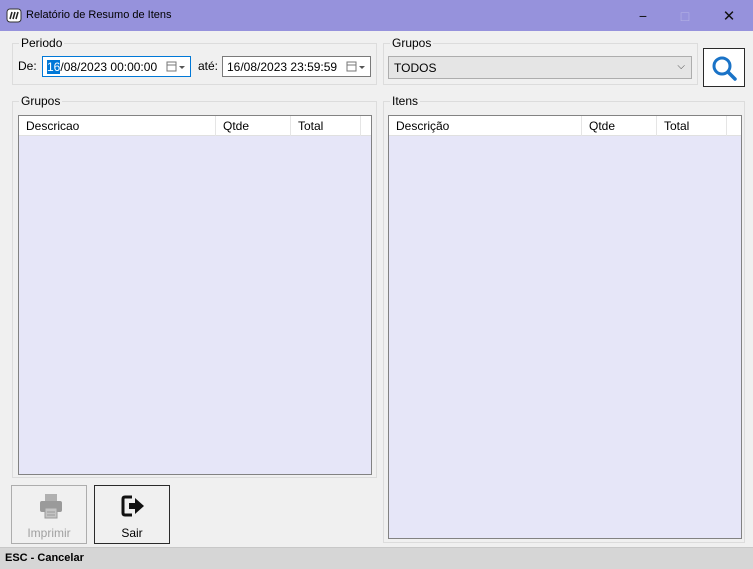  I want to click on date-from-day-selected: 16, so click(54, 67).